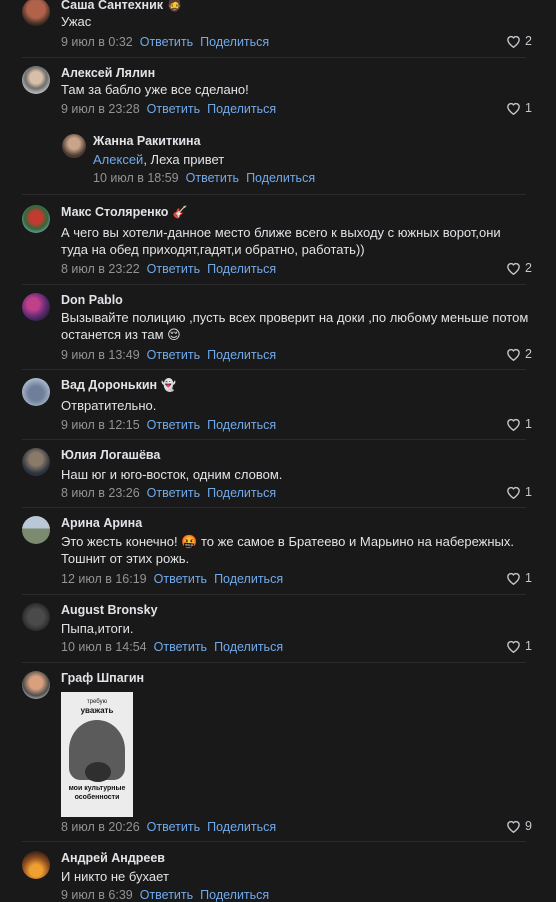 The image size is (556, 902). What do you see at coordinates (104, 579) in the screenshot?
I see `comment-time: 12 июл в 16:19` at bounding box center [104, 579].